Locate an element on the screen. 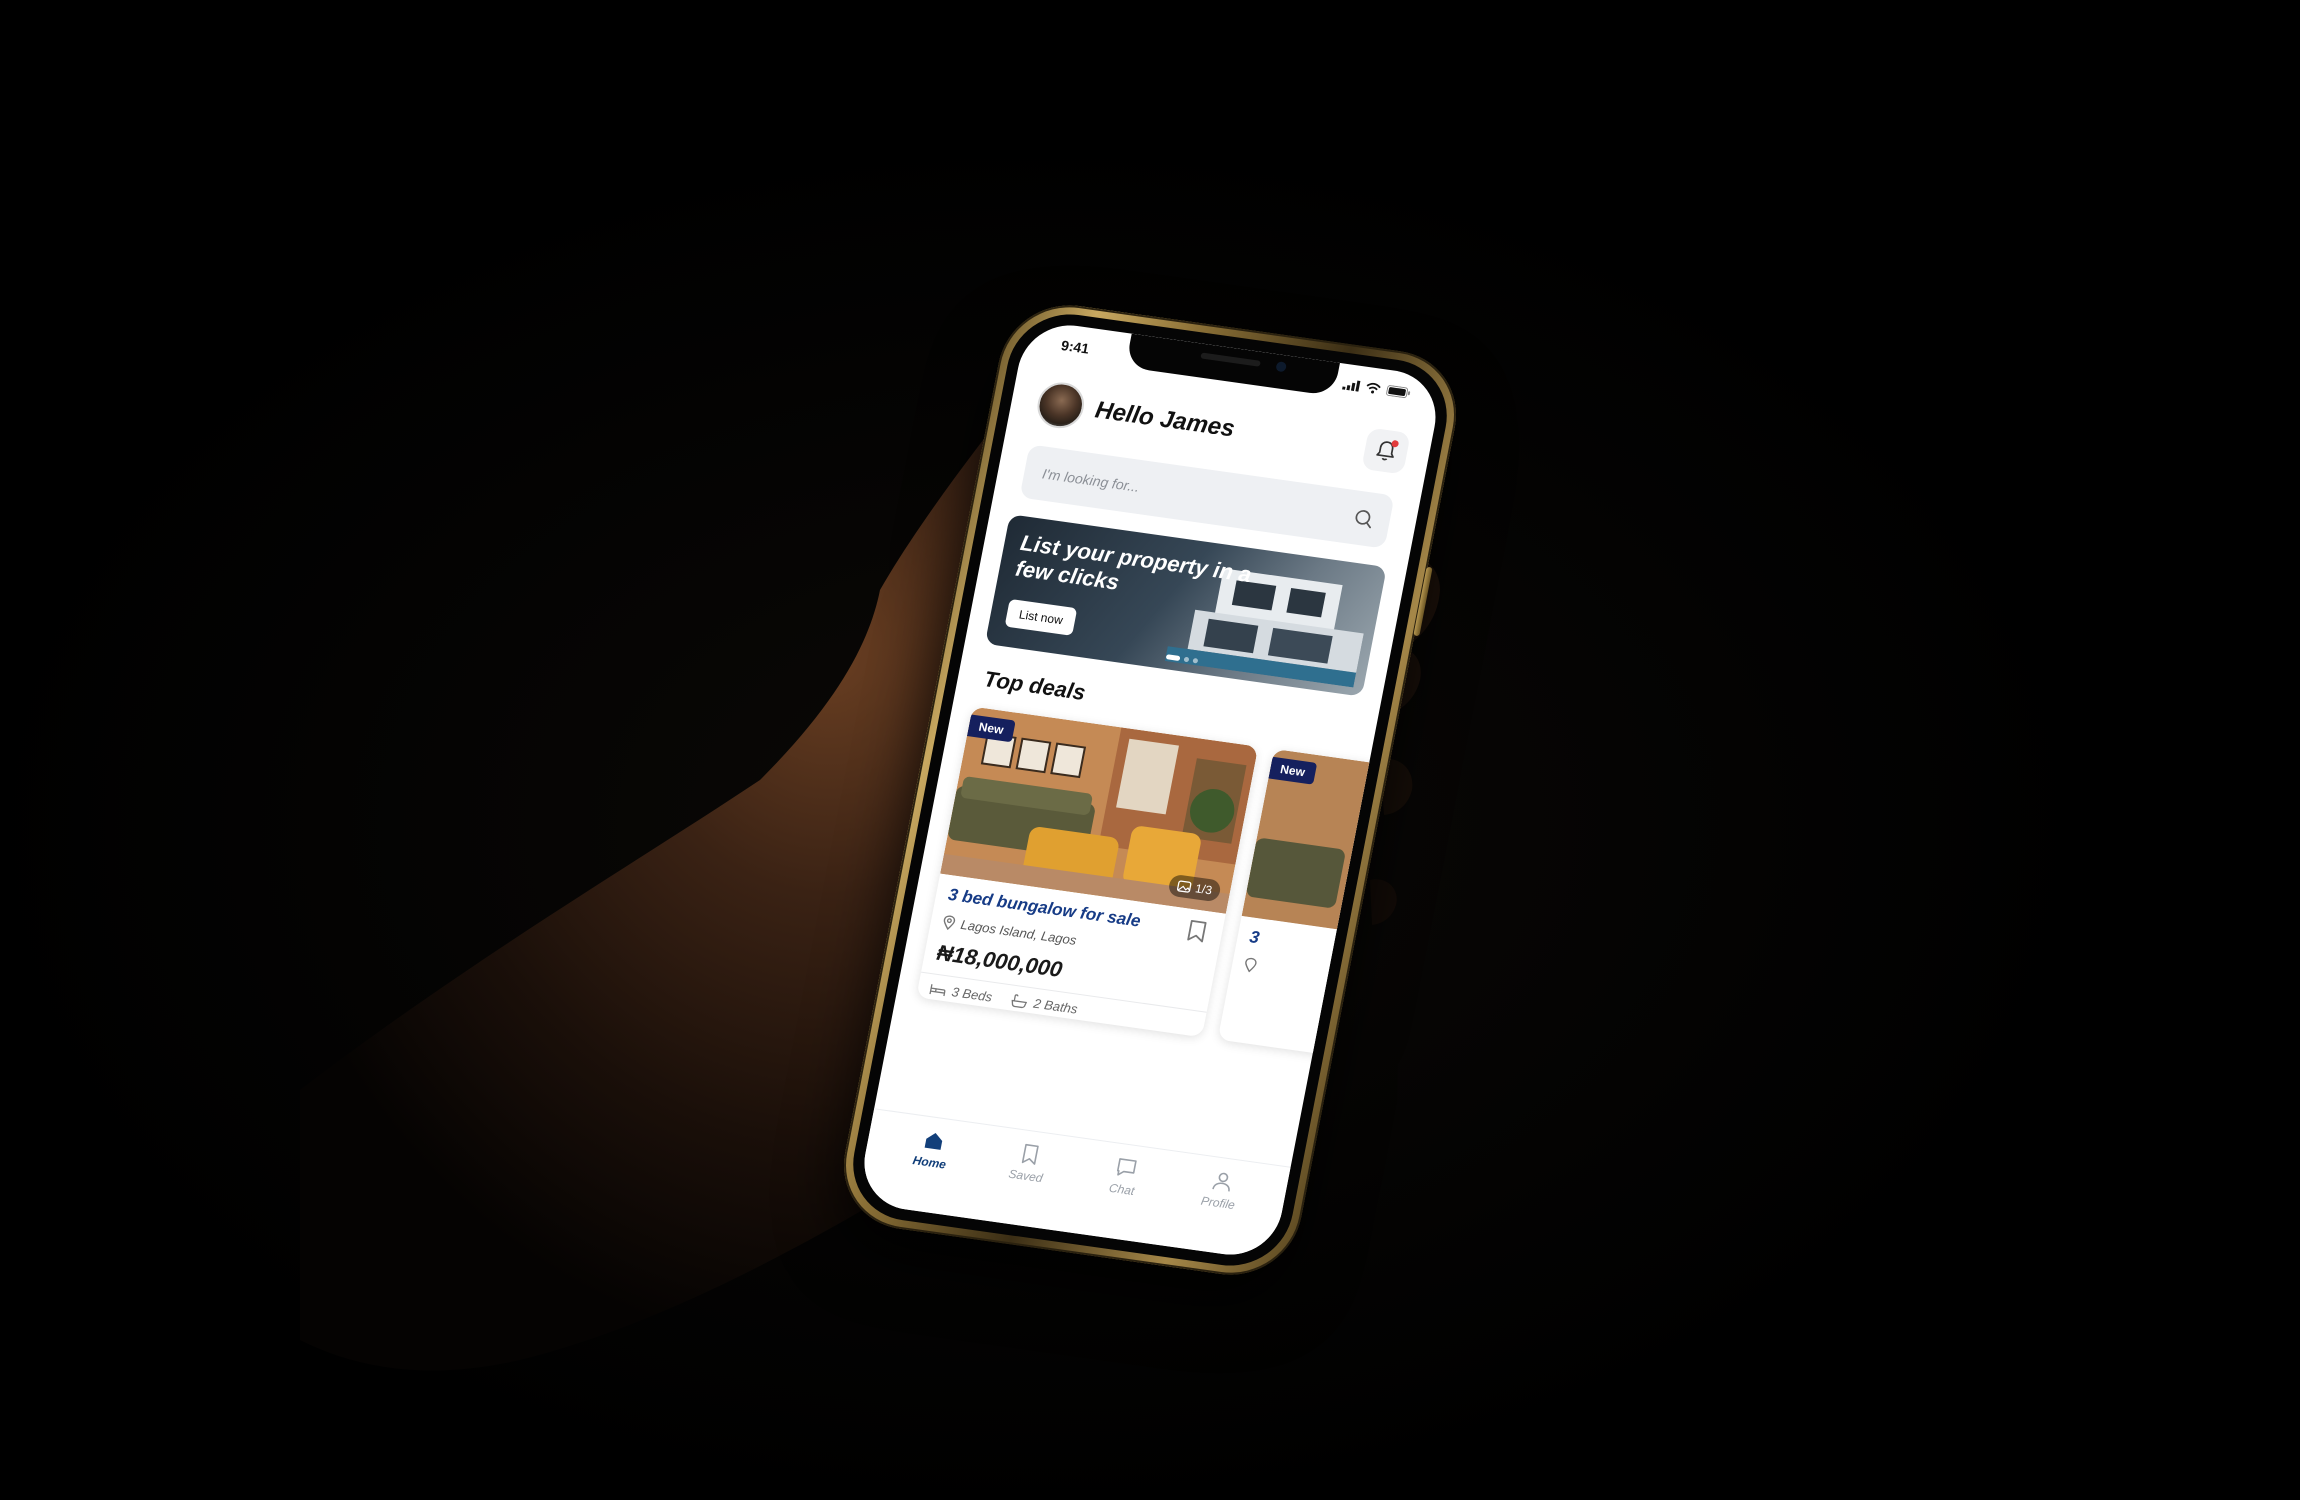 This screenshot has width=2300, height=1500. section-title-top-deals: Top deals is located at coordinates (1034, 685).